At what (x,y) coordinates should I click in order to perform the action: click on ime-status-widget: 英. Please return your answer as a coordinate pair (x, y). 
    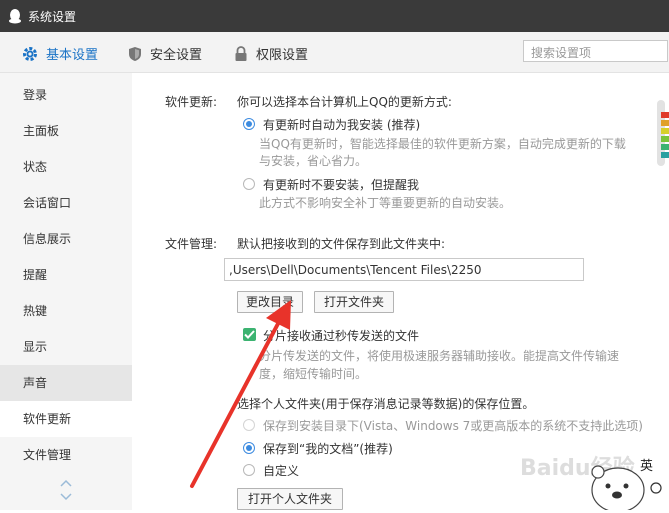
    Looking at the image, I should click on (629, 482).